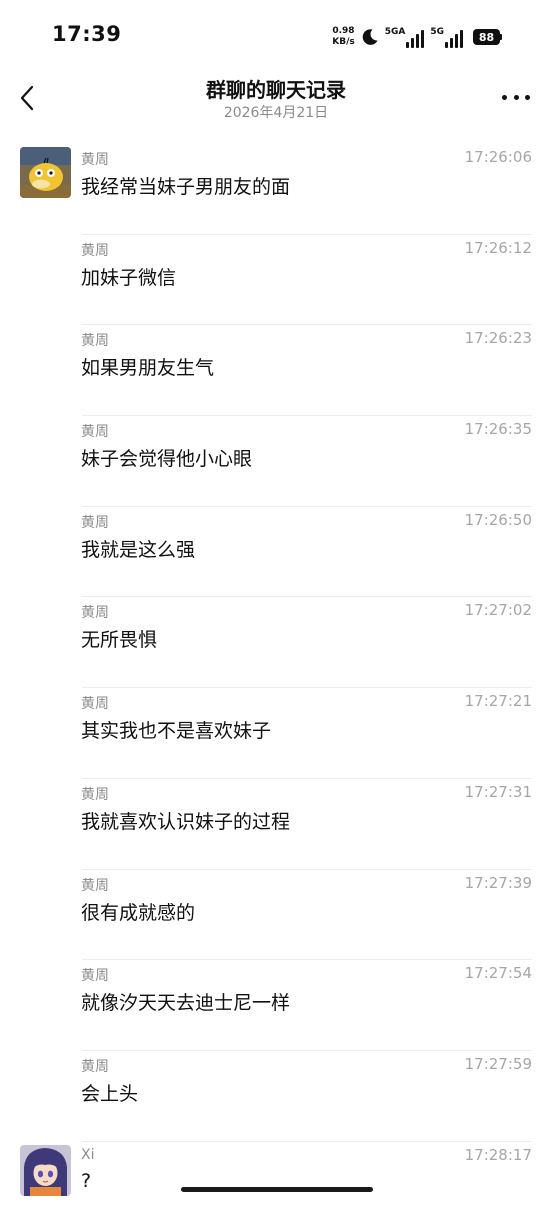  I want to click on status-bar: 17:39 0.98 KB/s 5GA 5G 88, so click(276, 36).